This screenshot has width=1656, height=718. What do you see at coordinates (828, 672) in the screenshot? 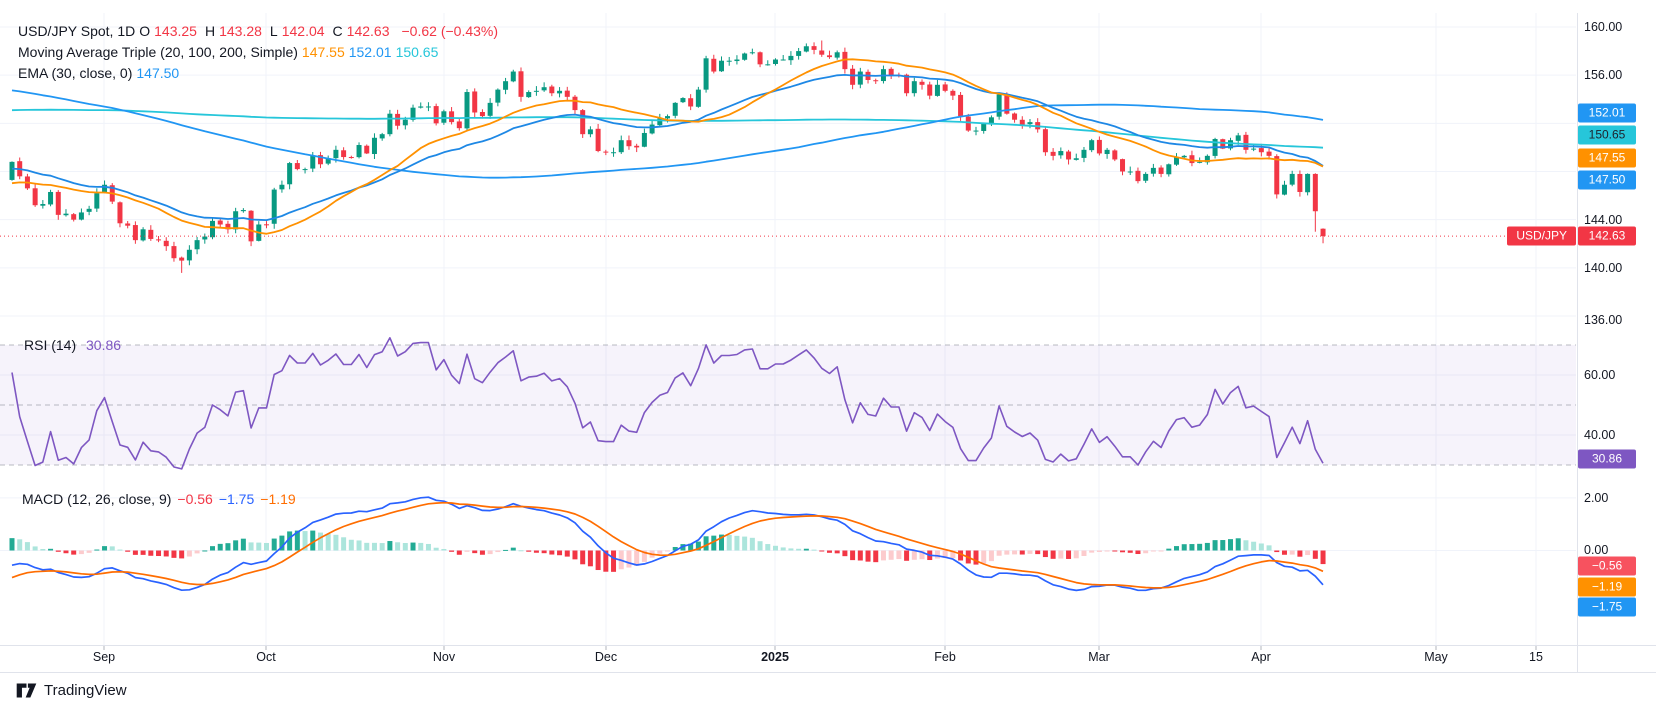
I see `time-scale-border-bottom` at bounding box center [828, 672].